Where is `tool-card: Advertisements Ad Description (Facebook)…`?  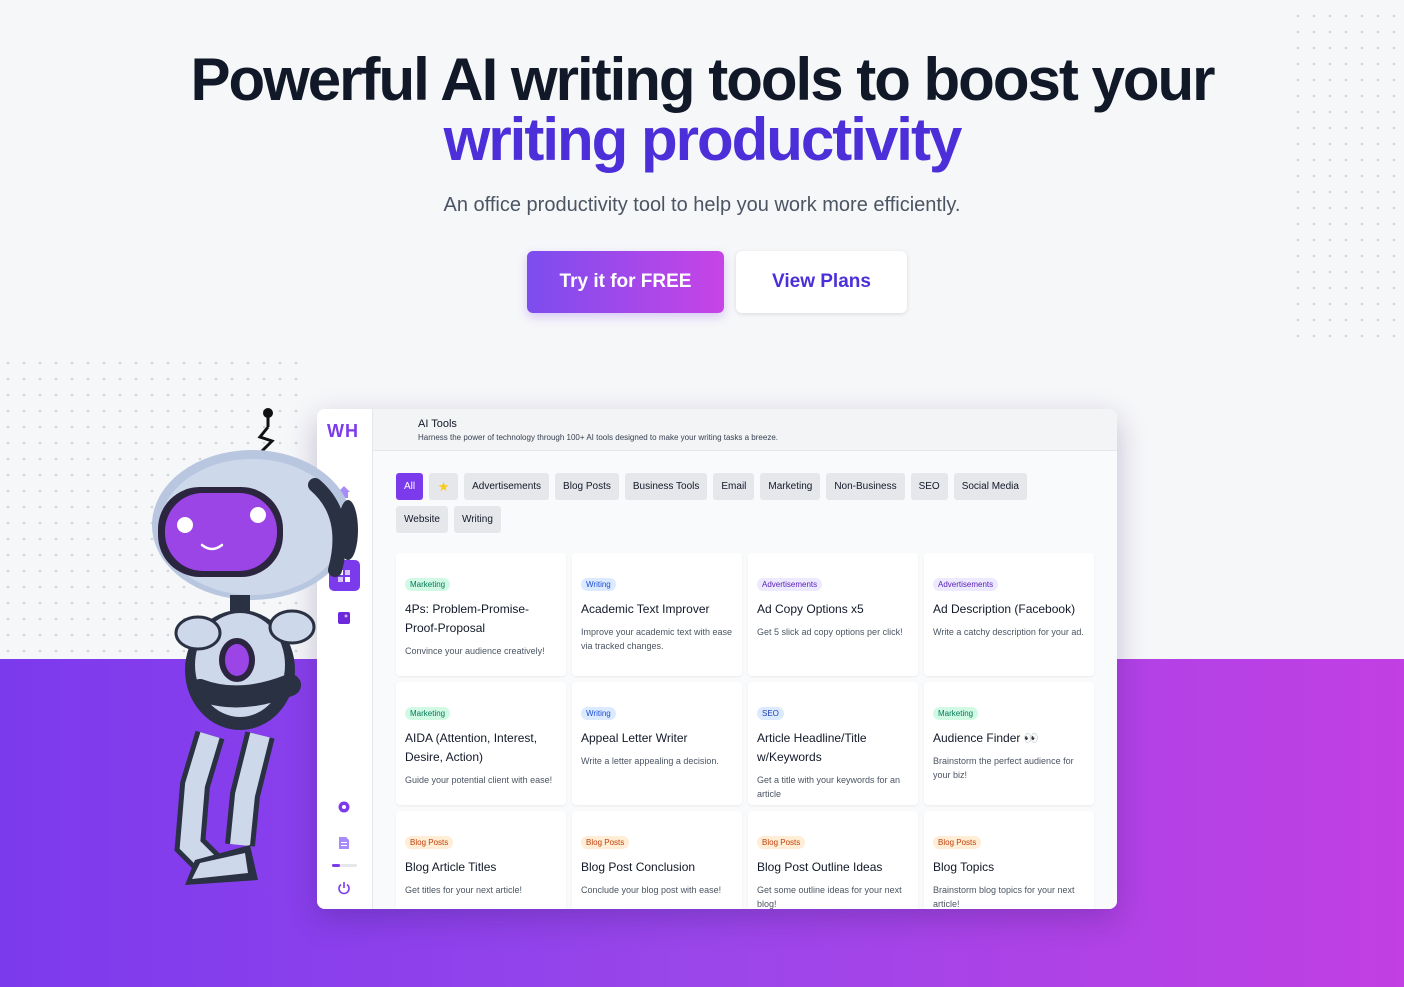 tool-card: Advertisements Ad Description (Facebook)… is located at coordinates (1009, 614).